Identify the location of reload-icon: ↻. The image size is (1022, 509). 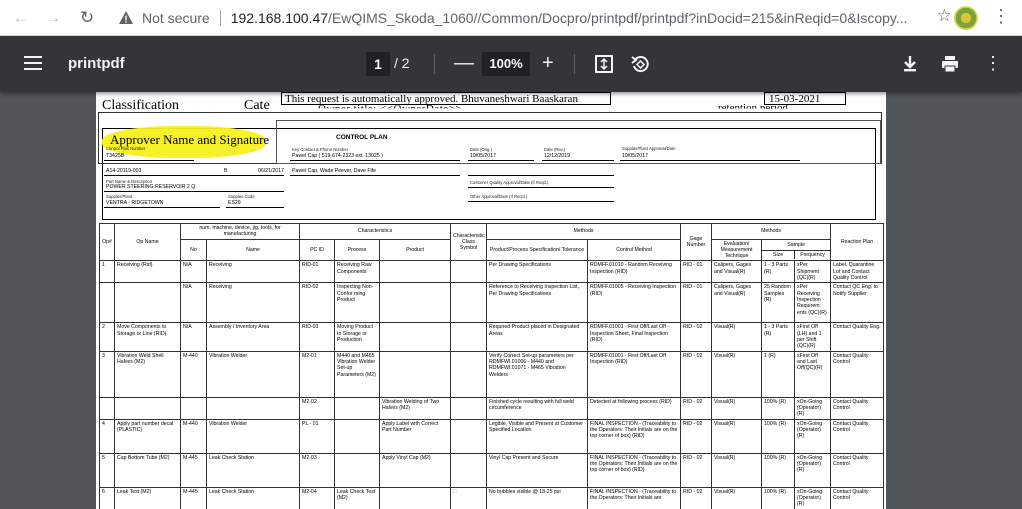
(87, 18).